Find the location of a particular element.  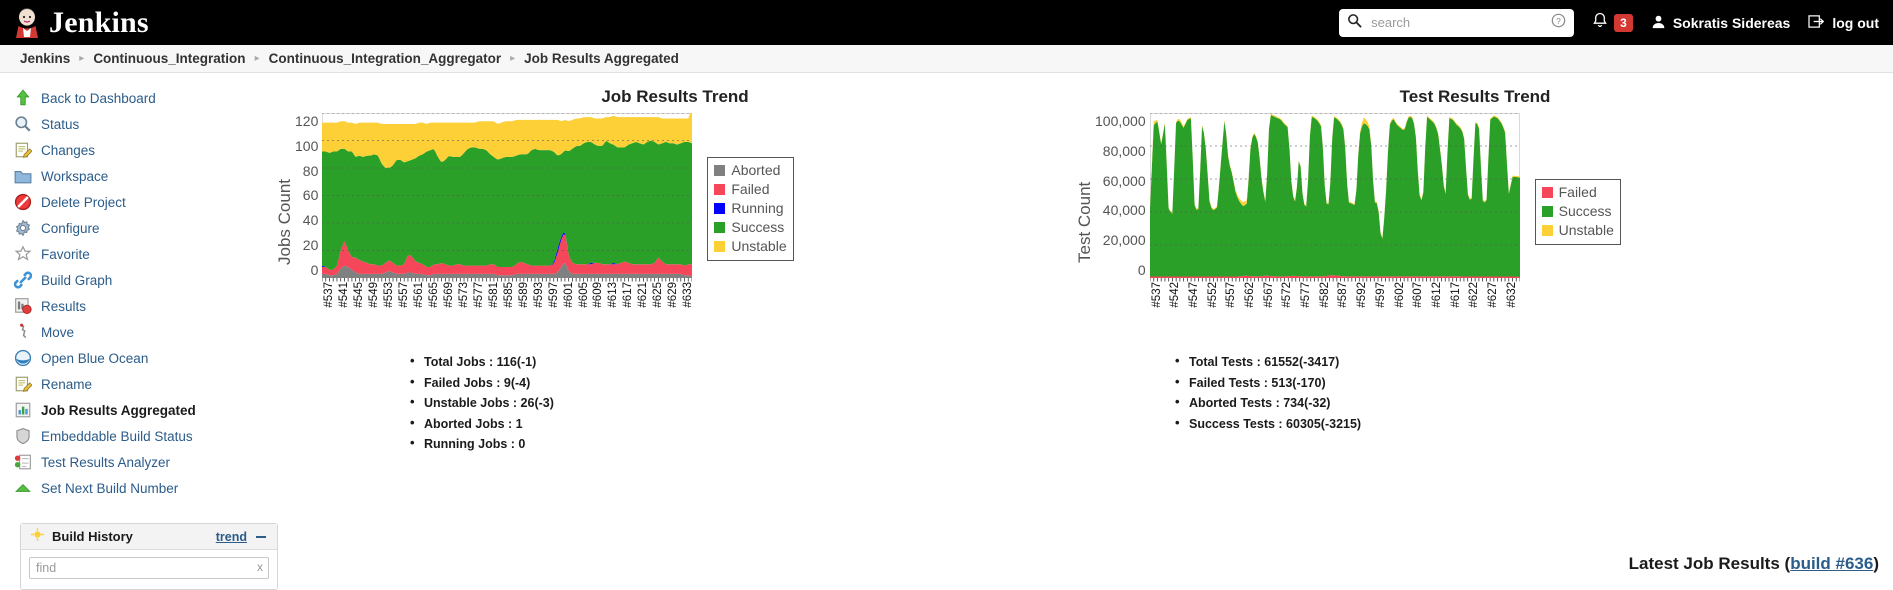

legend-swatch-aborted is located at coordinates (720, 170).